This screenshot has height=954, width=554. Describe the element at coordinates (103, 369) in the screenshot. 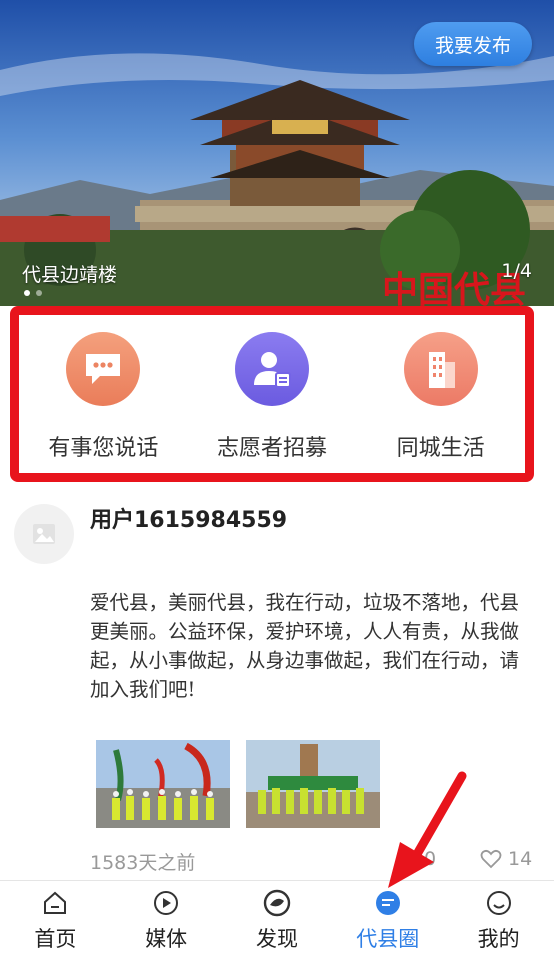

I see `chat-bubble-icon` at that location.